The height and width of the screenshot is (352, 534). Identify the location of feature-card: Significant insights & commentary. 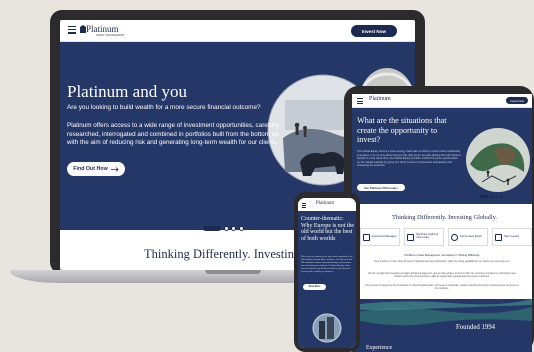
(424, 237).